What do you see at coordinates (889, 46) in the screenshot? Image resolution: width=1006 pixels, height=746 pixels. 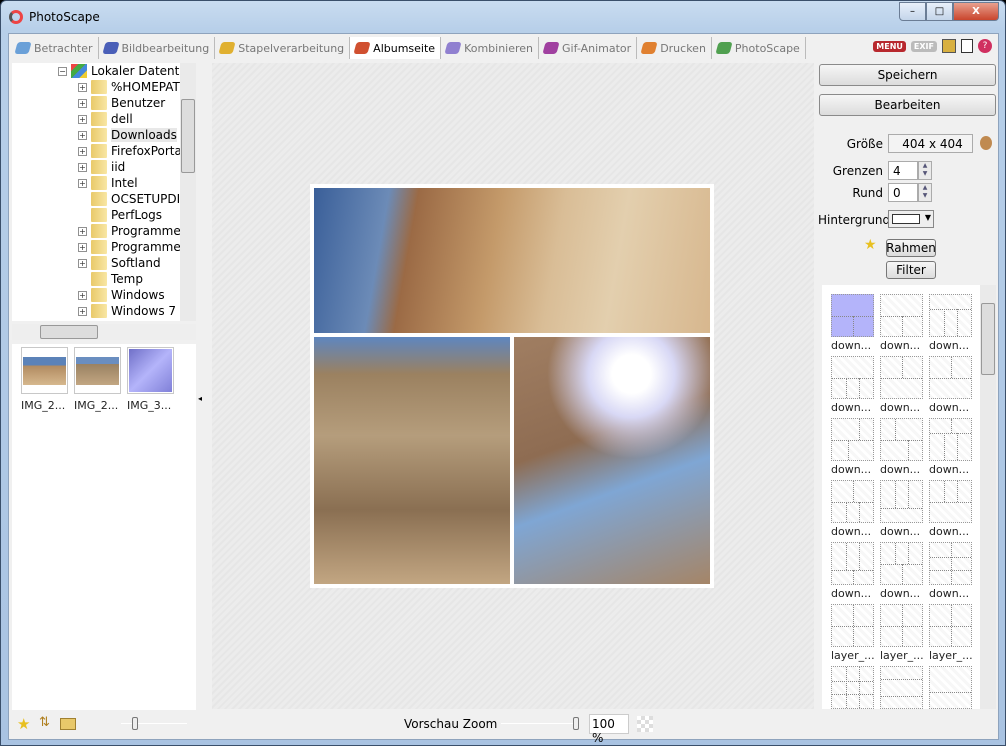 I see `menu-button: MENU` at bounding box center [889, 46].